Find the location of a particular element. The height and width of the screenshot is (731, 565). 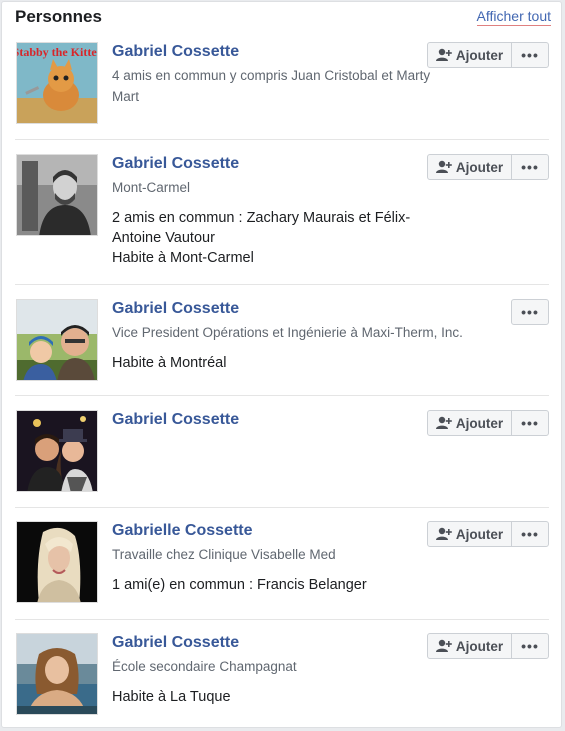

panel-header: Personnes Afficher tout is located at coordinates (281, 18).